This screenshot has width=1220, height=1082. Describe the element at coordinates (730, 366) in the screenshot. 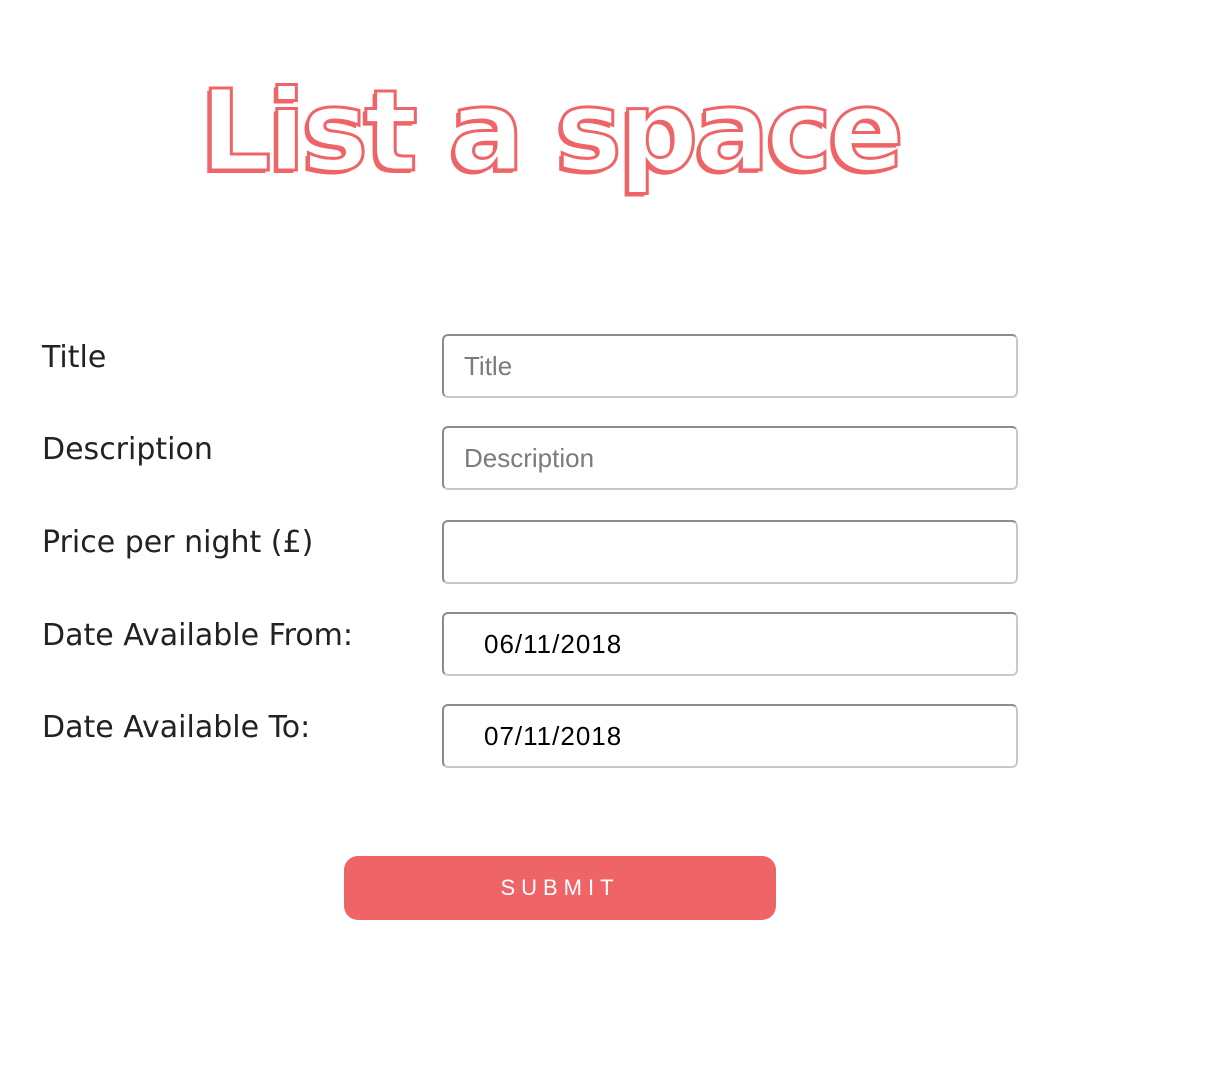

I see `title-input` at that location.